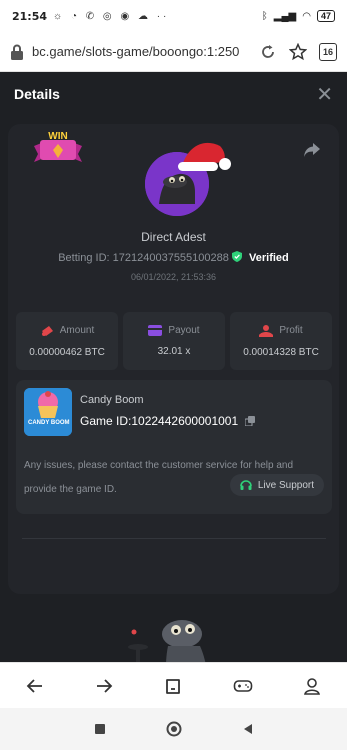 This screenshot has width=347, height=750. I want to click on details-header: Details ✕, so click(173, 94).